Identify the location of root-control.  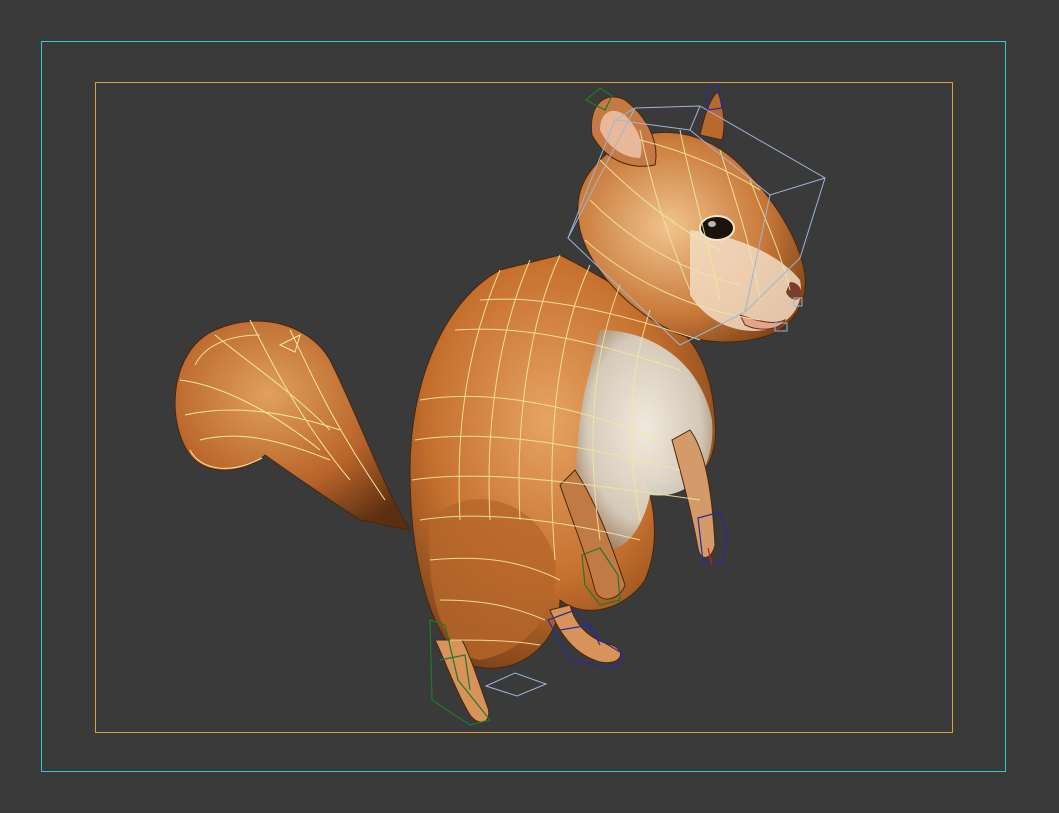
(516, 684).